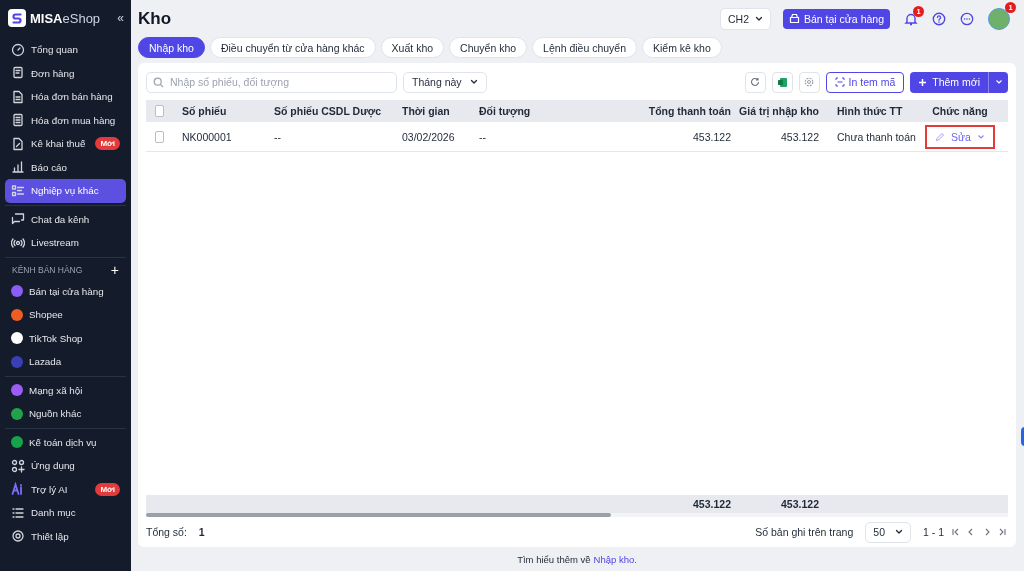  I want to click on excel-button, so click(782, 82).